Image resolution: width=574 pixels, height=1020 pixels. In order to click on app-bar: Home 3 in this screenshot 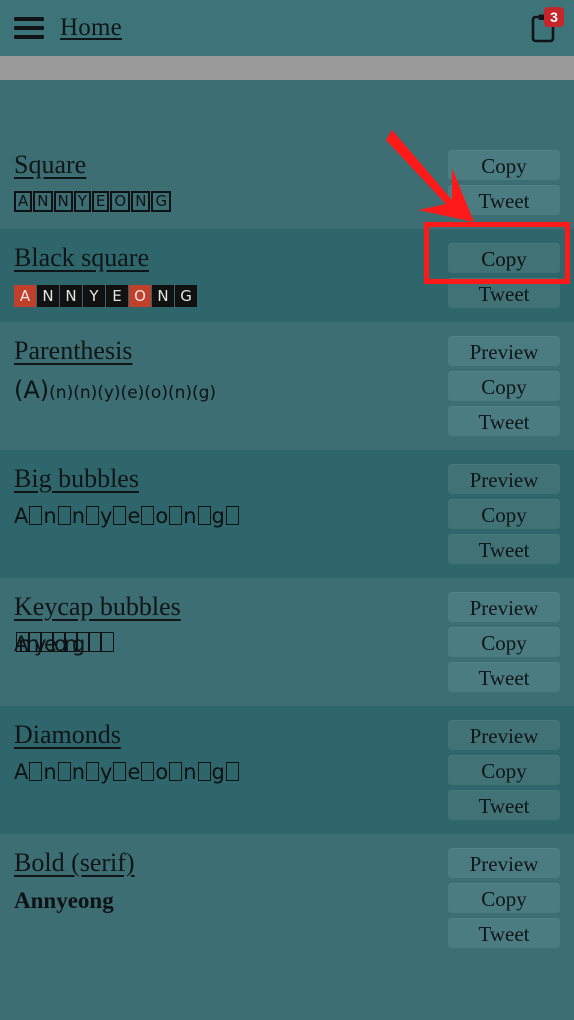, I will do `click(287, 28)`.